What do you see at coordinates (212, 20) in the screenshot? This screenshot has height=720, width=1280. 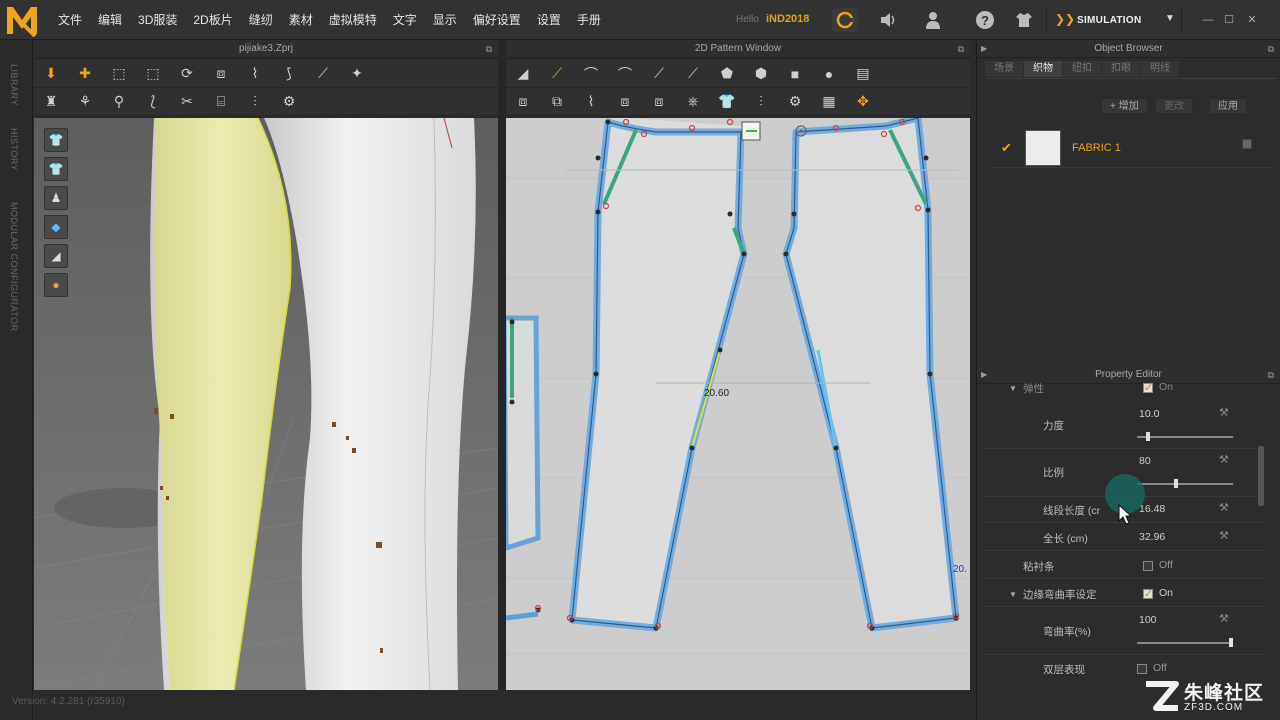 I see `menu-2d-pattern: 2D板片` at bounding box center [212, 20].